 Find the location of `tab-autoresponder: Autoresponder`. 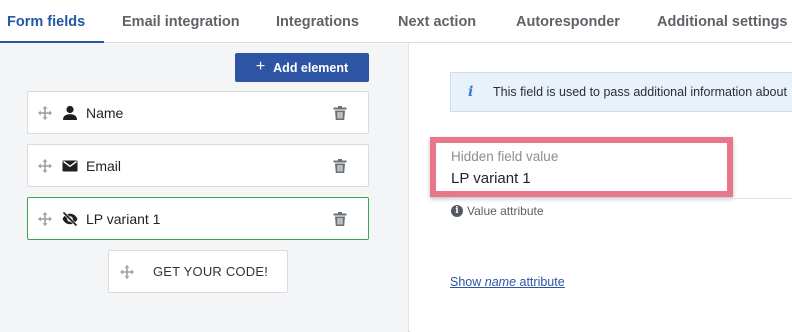

tab-autoresponder: Autoresponder is located at coordinates (568, 21).